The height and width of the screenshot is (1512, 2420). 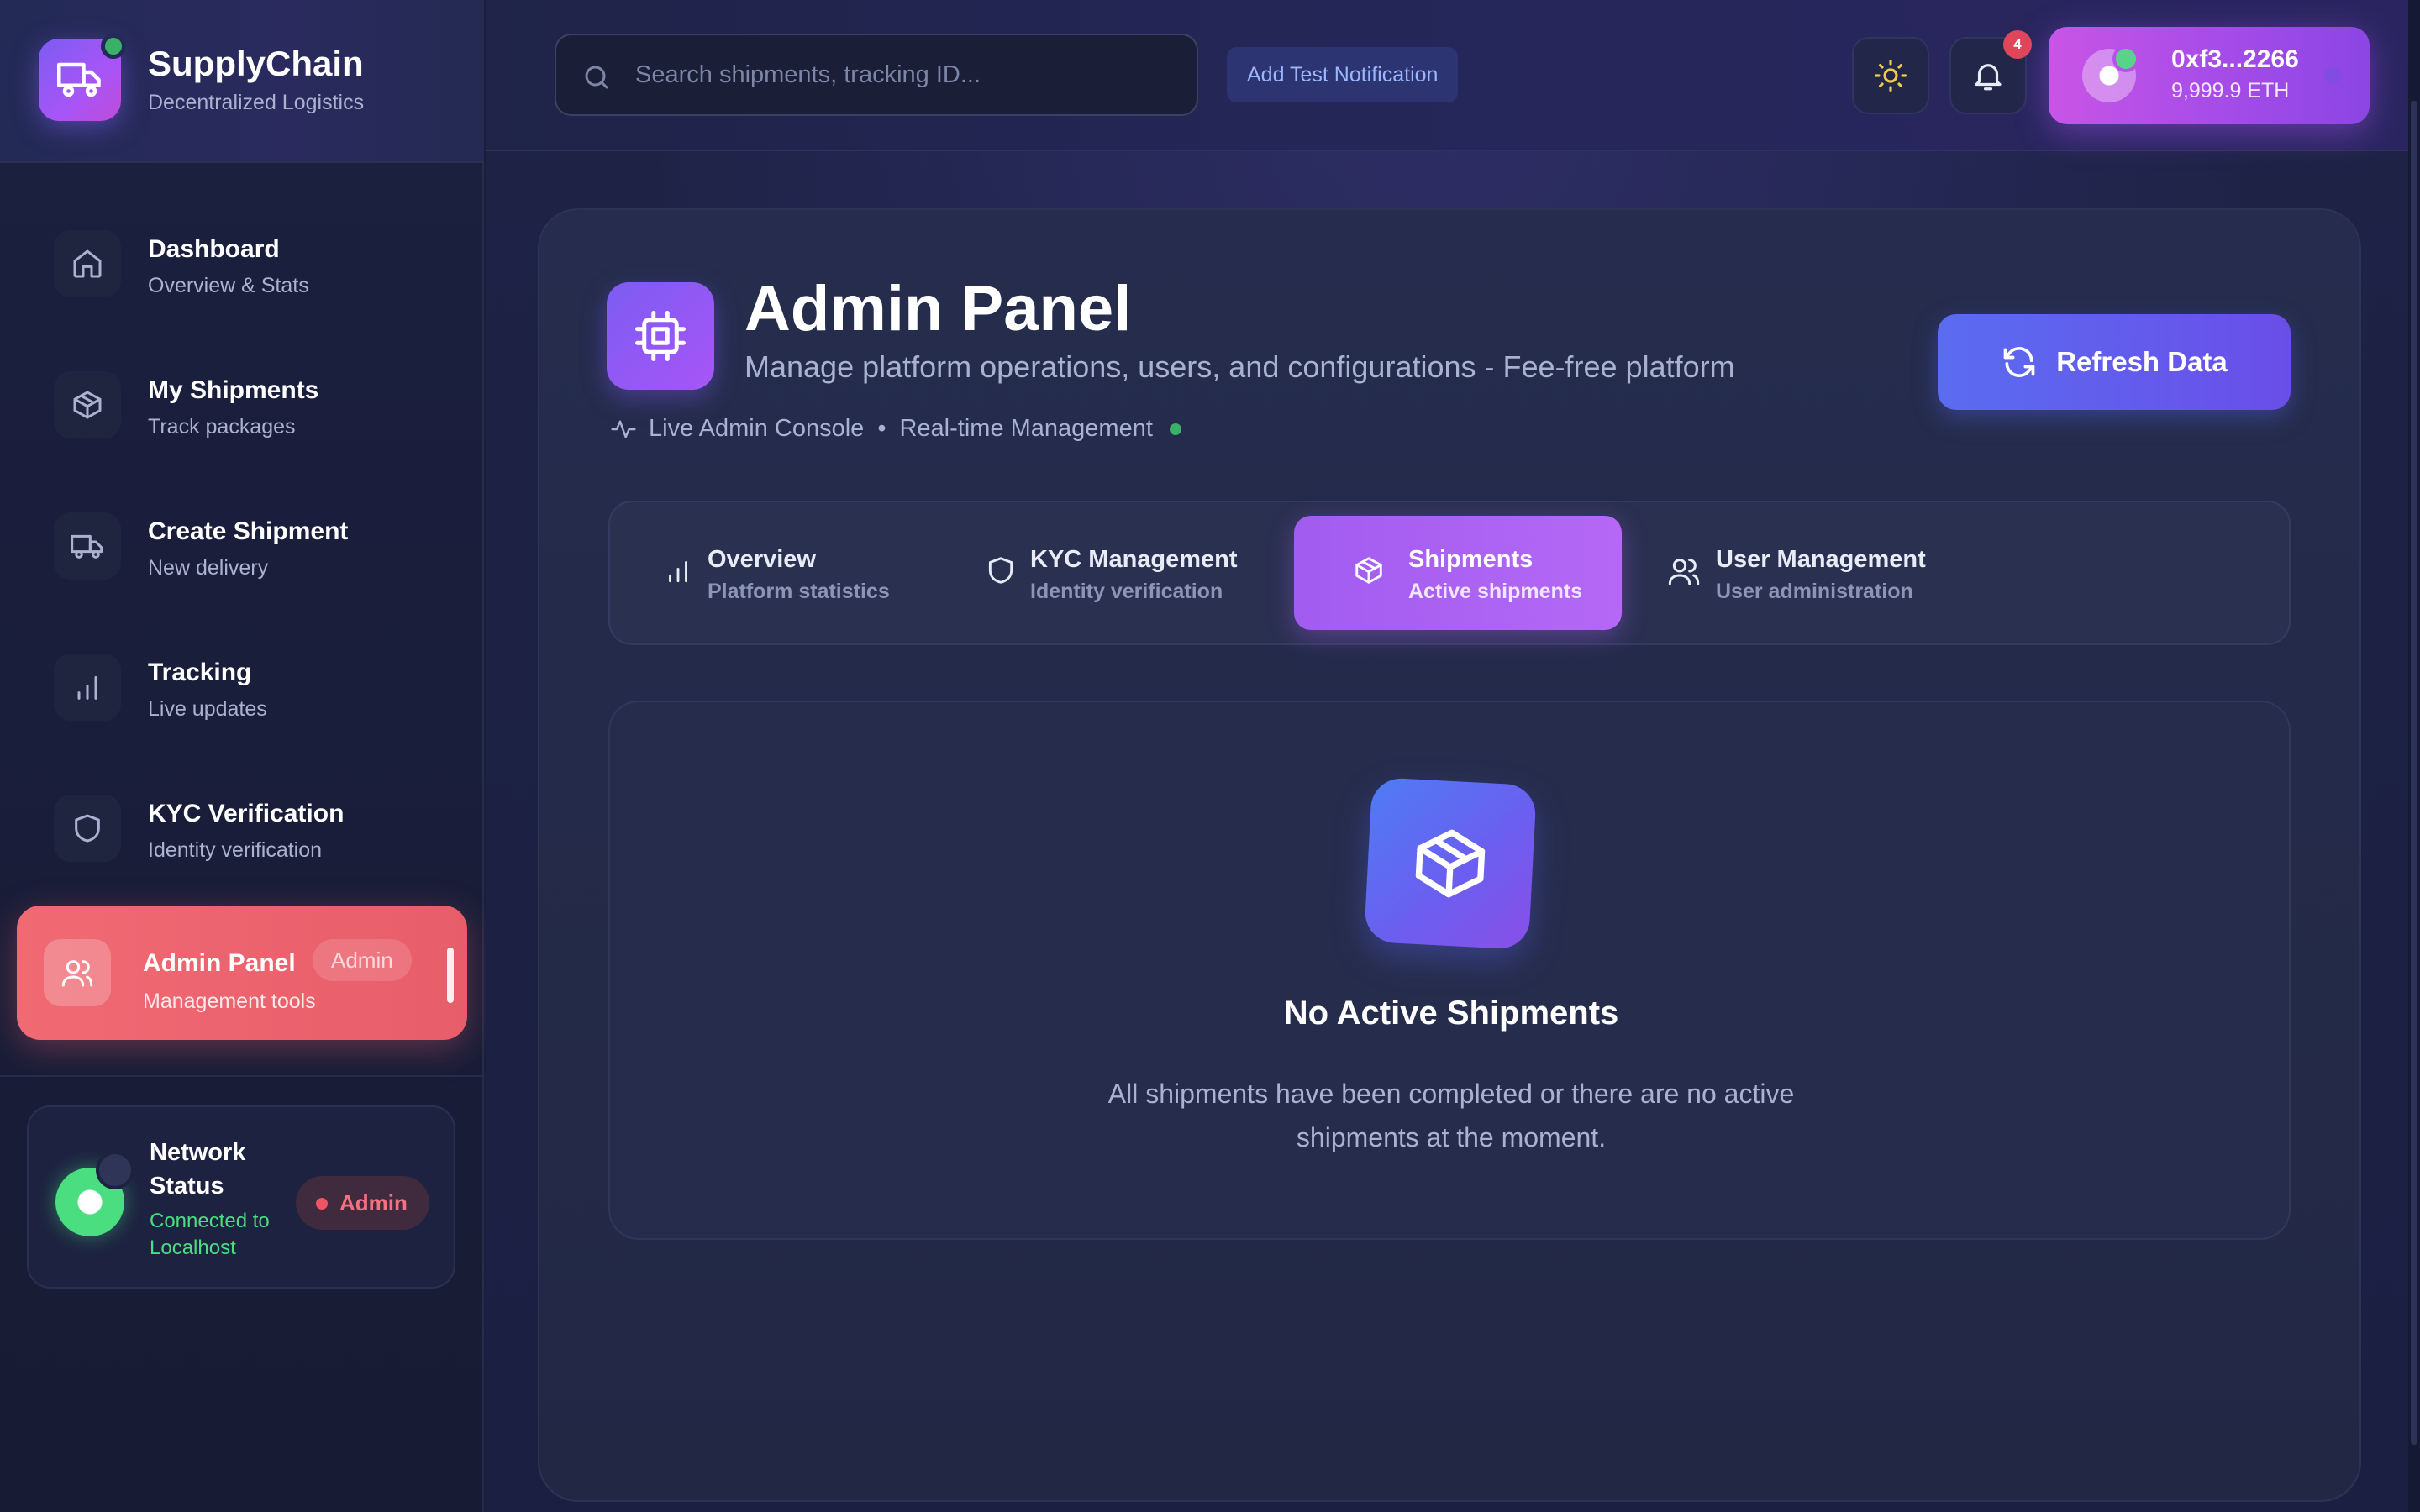 I want to click on bell-icon, so click(x=1988, y=77).